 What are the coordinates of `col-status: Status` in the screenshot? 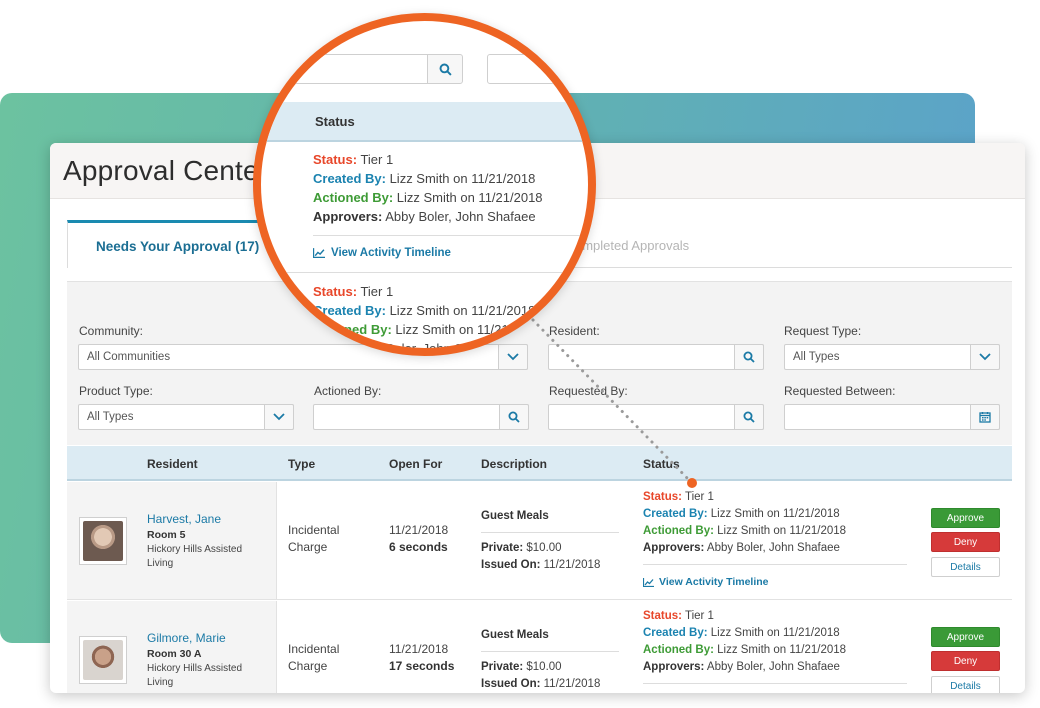 It's located at (661, 464).